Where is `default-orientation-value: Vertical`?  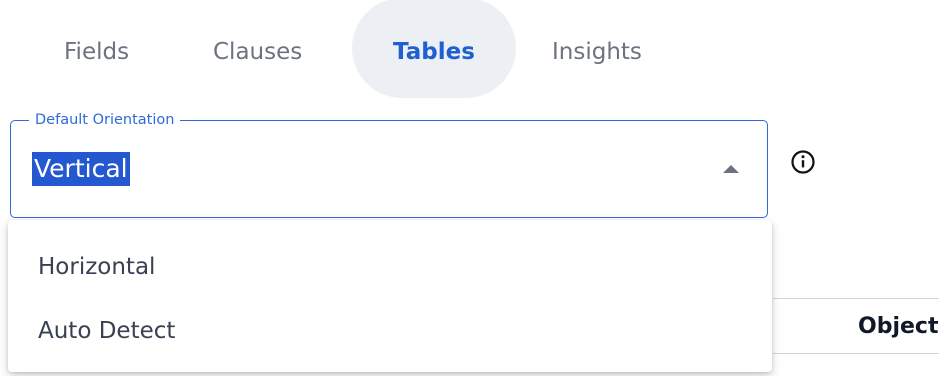
default-orientation-value: Vertical is located at coordinates (81, 169).